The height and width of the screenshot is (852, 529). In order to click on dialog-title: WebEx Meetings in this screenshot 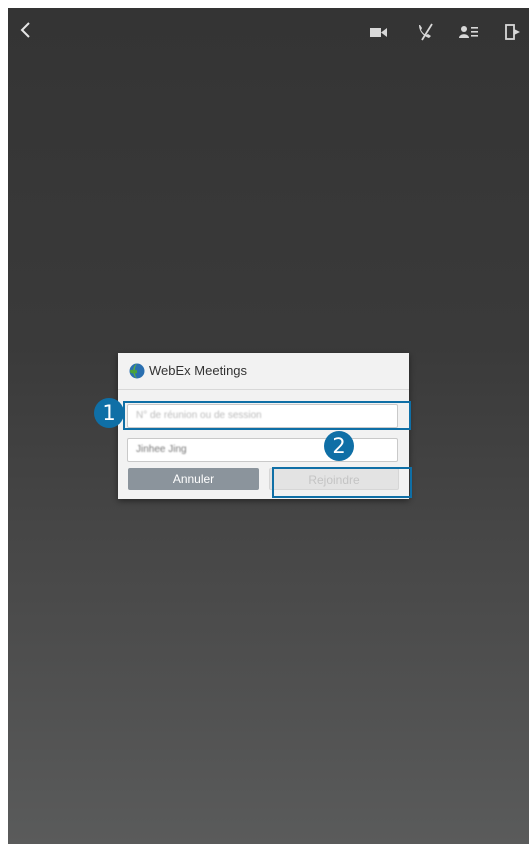, I will do `click(198, 370)`.